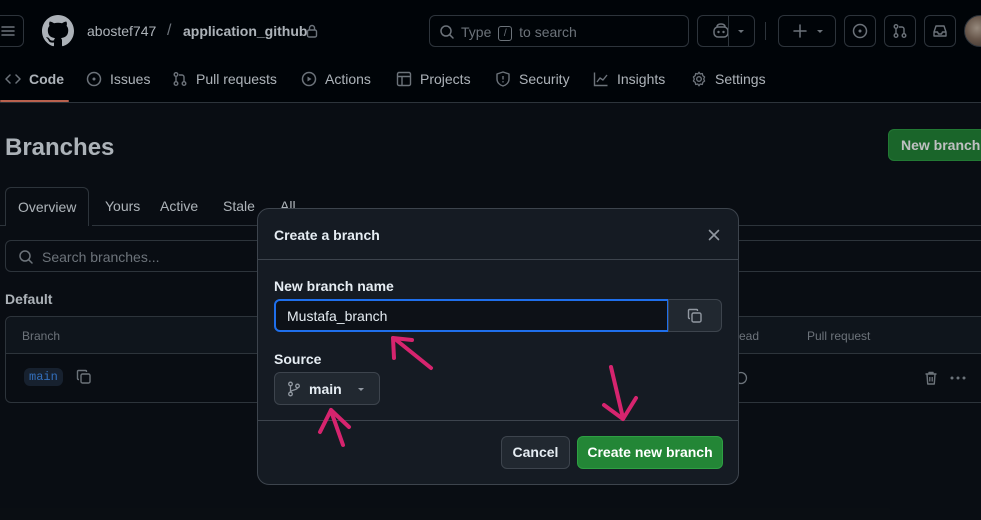  I want to click on branch-name-label: New branch name, so click(334, 286).